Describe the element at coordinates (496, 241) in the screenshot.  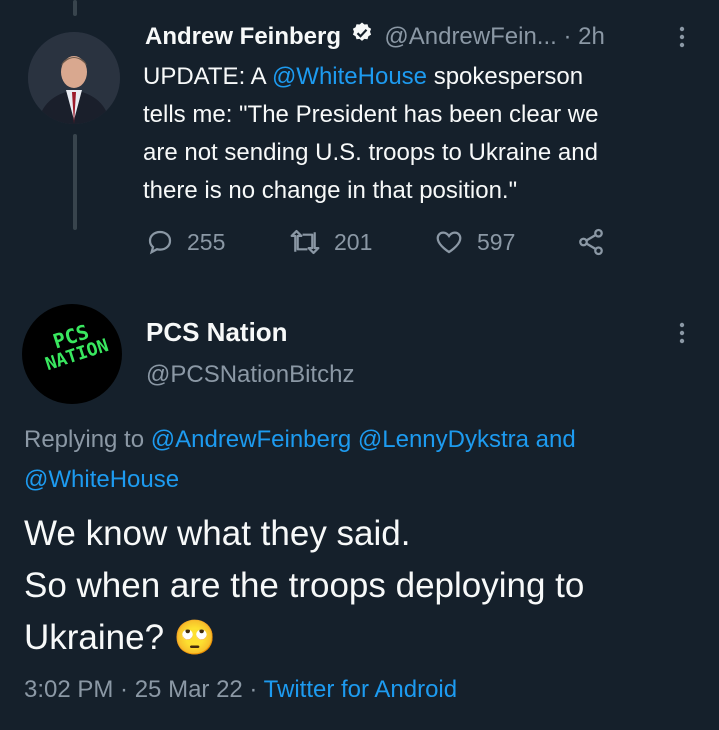
I see `like-count: 597` at that location.